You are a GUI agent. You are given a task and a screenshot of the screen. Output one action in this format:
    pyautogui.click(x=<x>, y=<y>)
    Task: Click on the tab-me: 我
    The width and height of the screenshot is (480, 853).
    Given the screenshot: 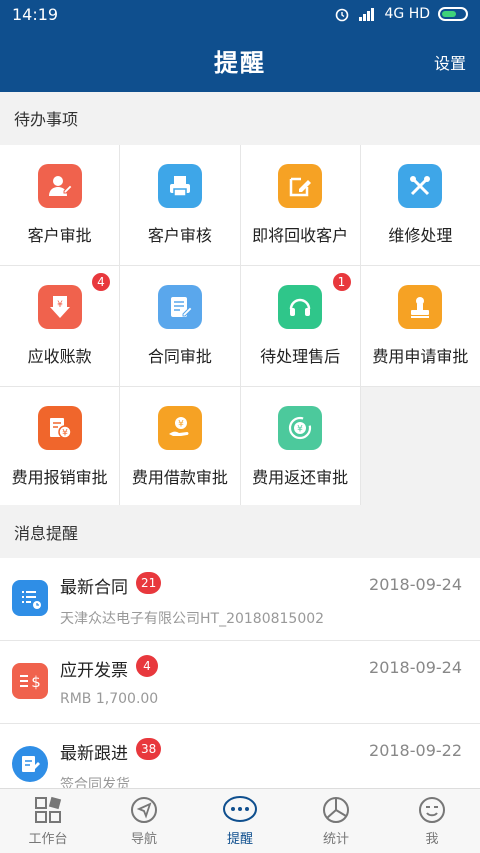 What is the action you would take?
    pyautogui.click(x=432, y=821)
    